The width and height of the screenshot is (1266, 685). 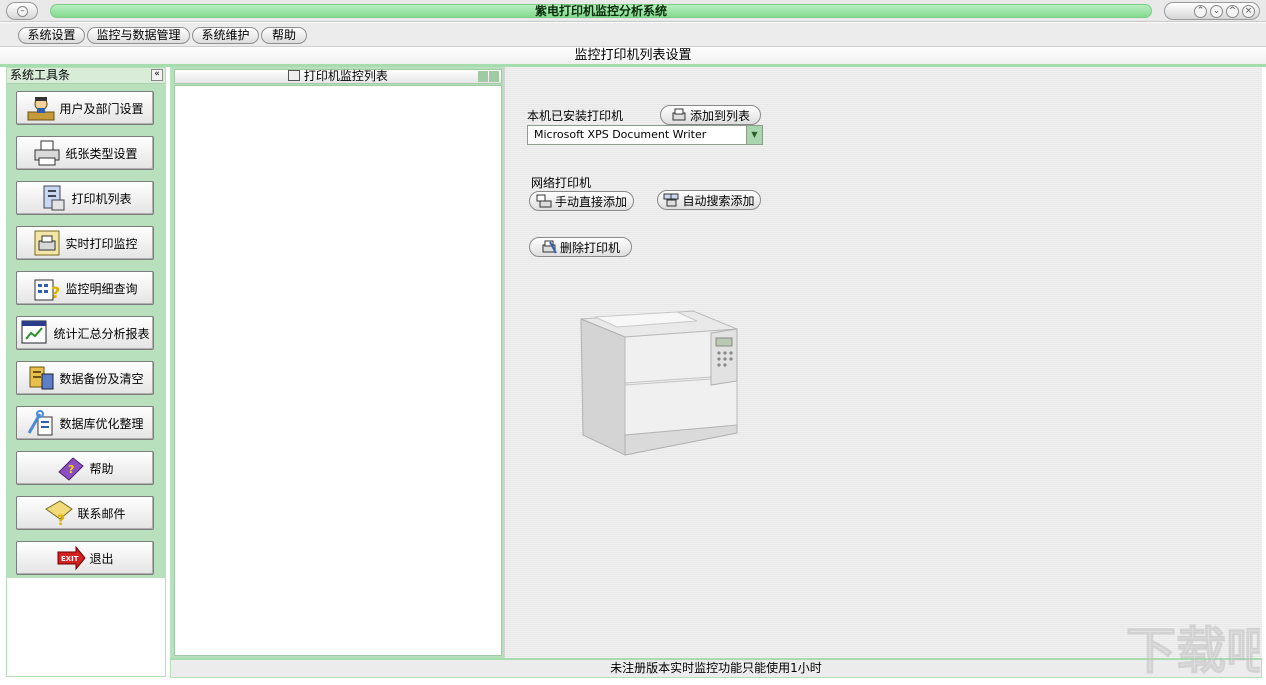 I want to click on chevron-down-icon: ▼, so click(x=754, y=135).